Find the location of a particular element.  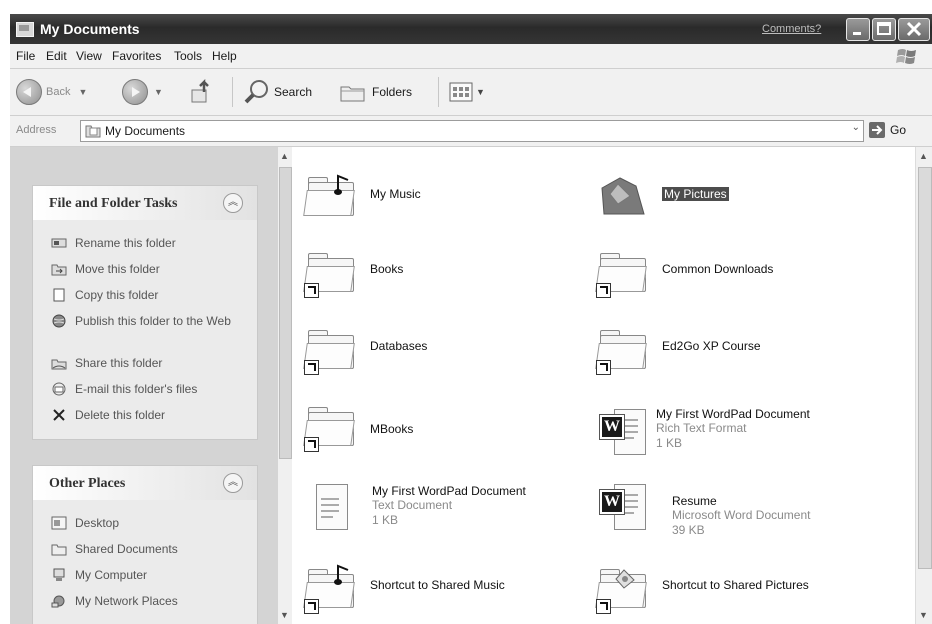

pictures-folder-icon is located at coordinates (622, 195).